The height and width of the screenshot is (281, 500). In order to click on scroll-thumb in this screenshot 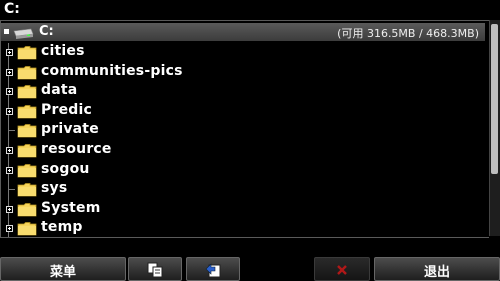, I will do `click(494, 99)`.